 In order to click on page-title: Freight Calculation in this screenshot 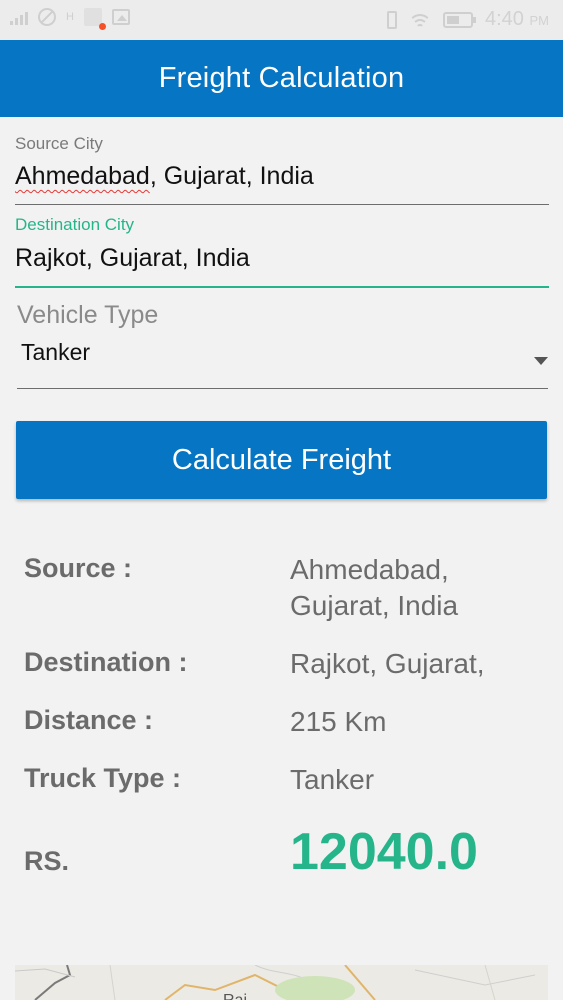, I will do `click(281, 78)`.